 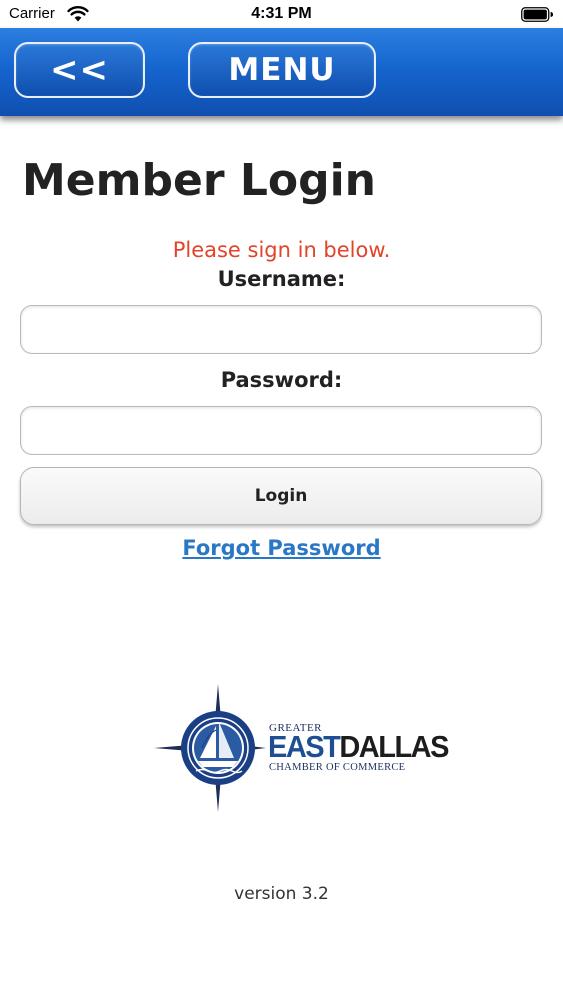 What do you see at coordinates (337, 767) in the screenshot?
I see `logo-chamber-text: CHAMBER OF COMMERCE` at bounding box center [337, 767].